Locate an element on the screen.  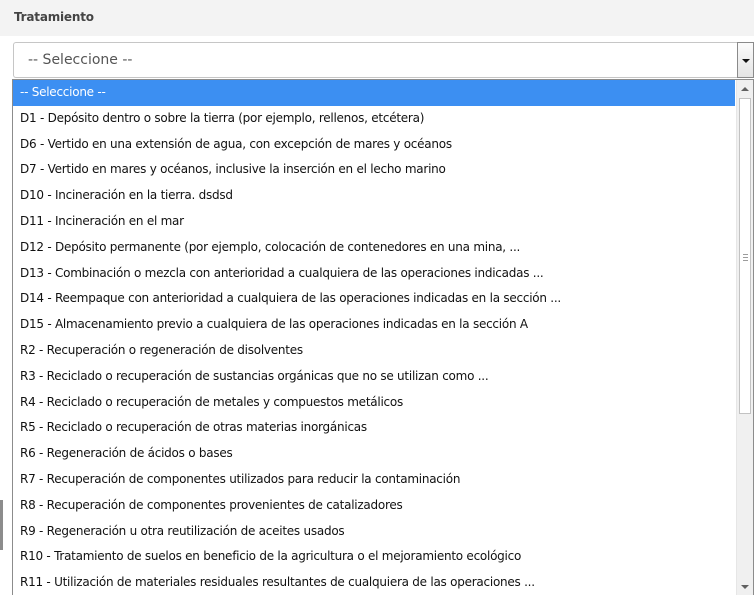
tratamiento-label: Tratamiento is located at coordinates (54, 17).